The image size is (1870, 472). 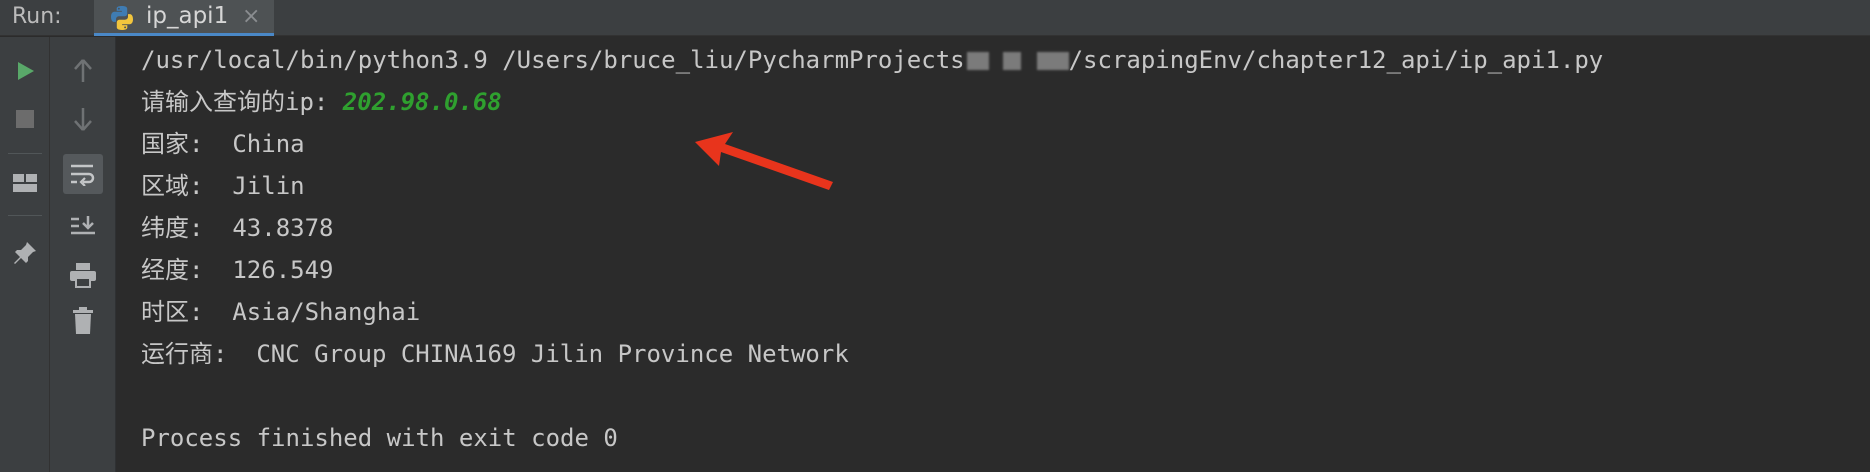 What do you see at coordinates (122, 18) in the screenshot?
I see `python-icon` at bounding box center [122, 18].